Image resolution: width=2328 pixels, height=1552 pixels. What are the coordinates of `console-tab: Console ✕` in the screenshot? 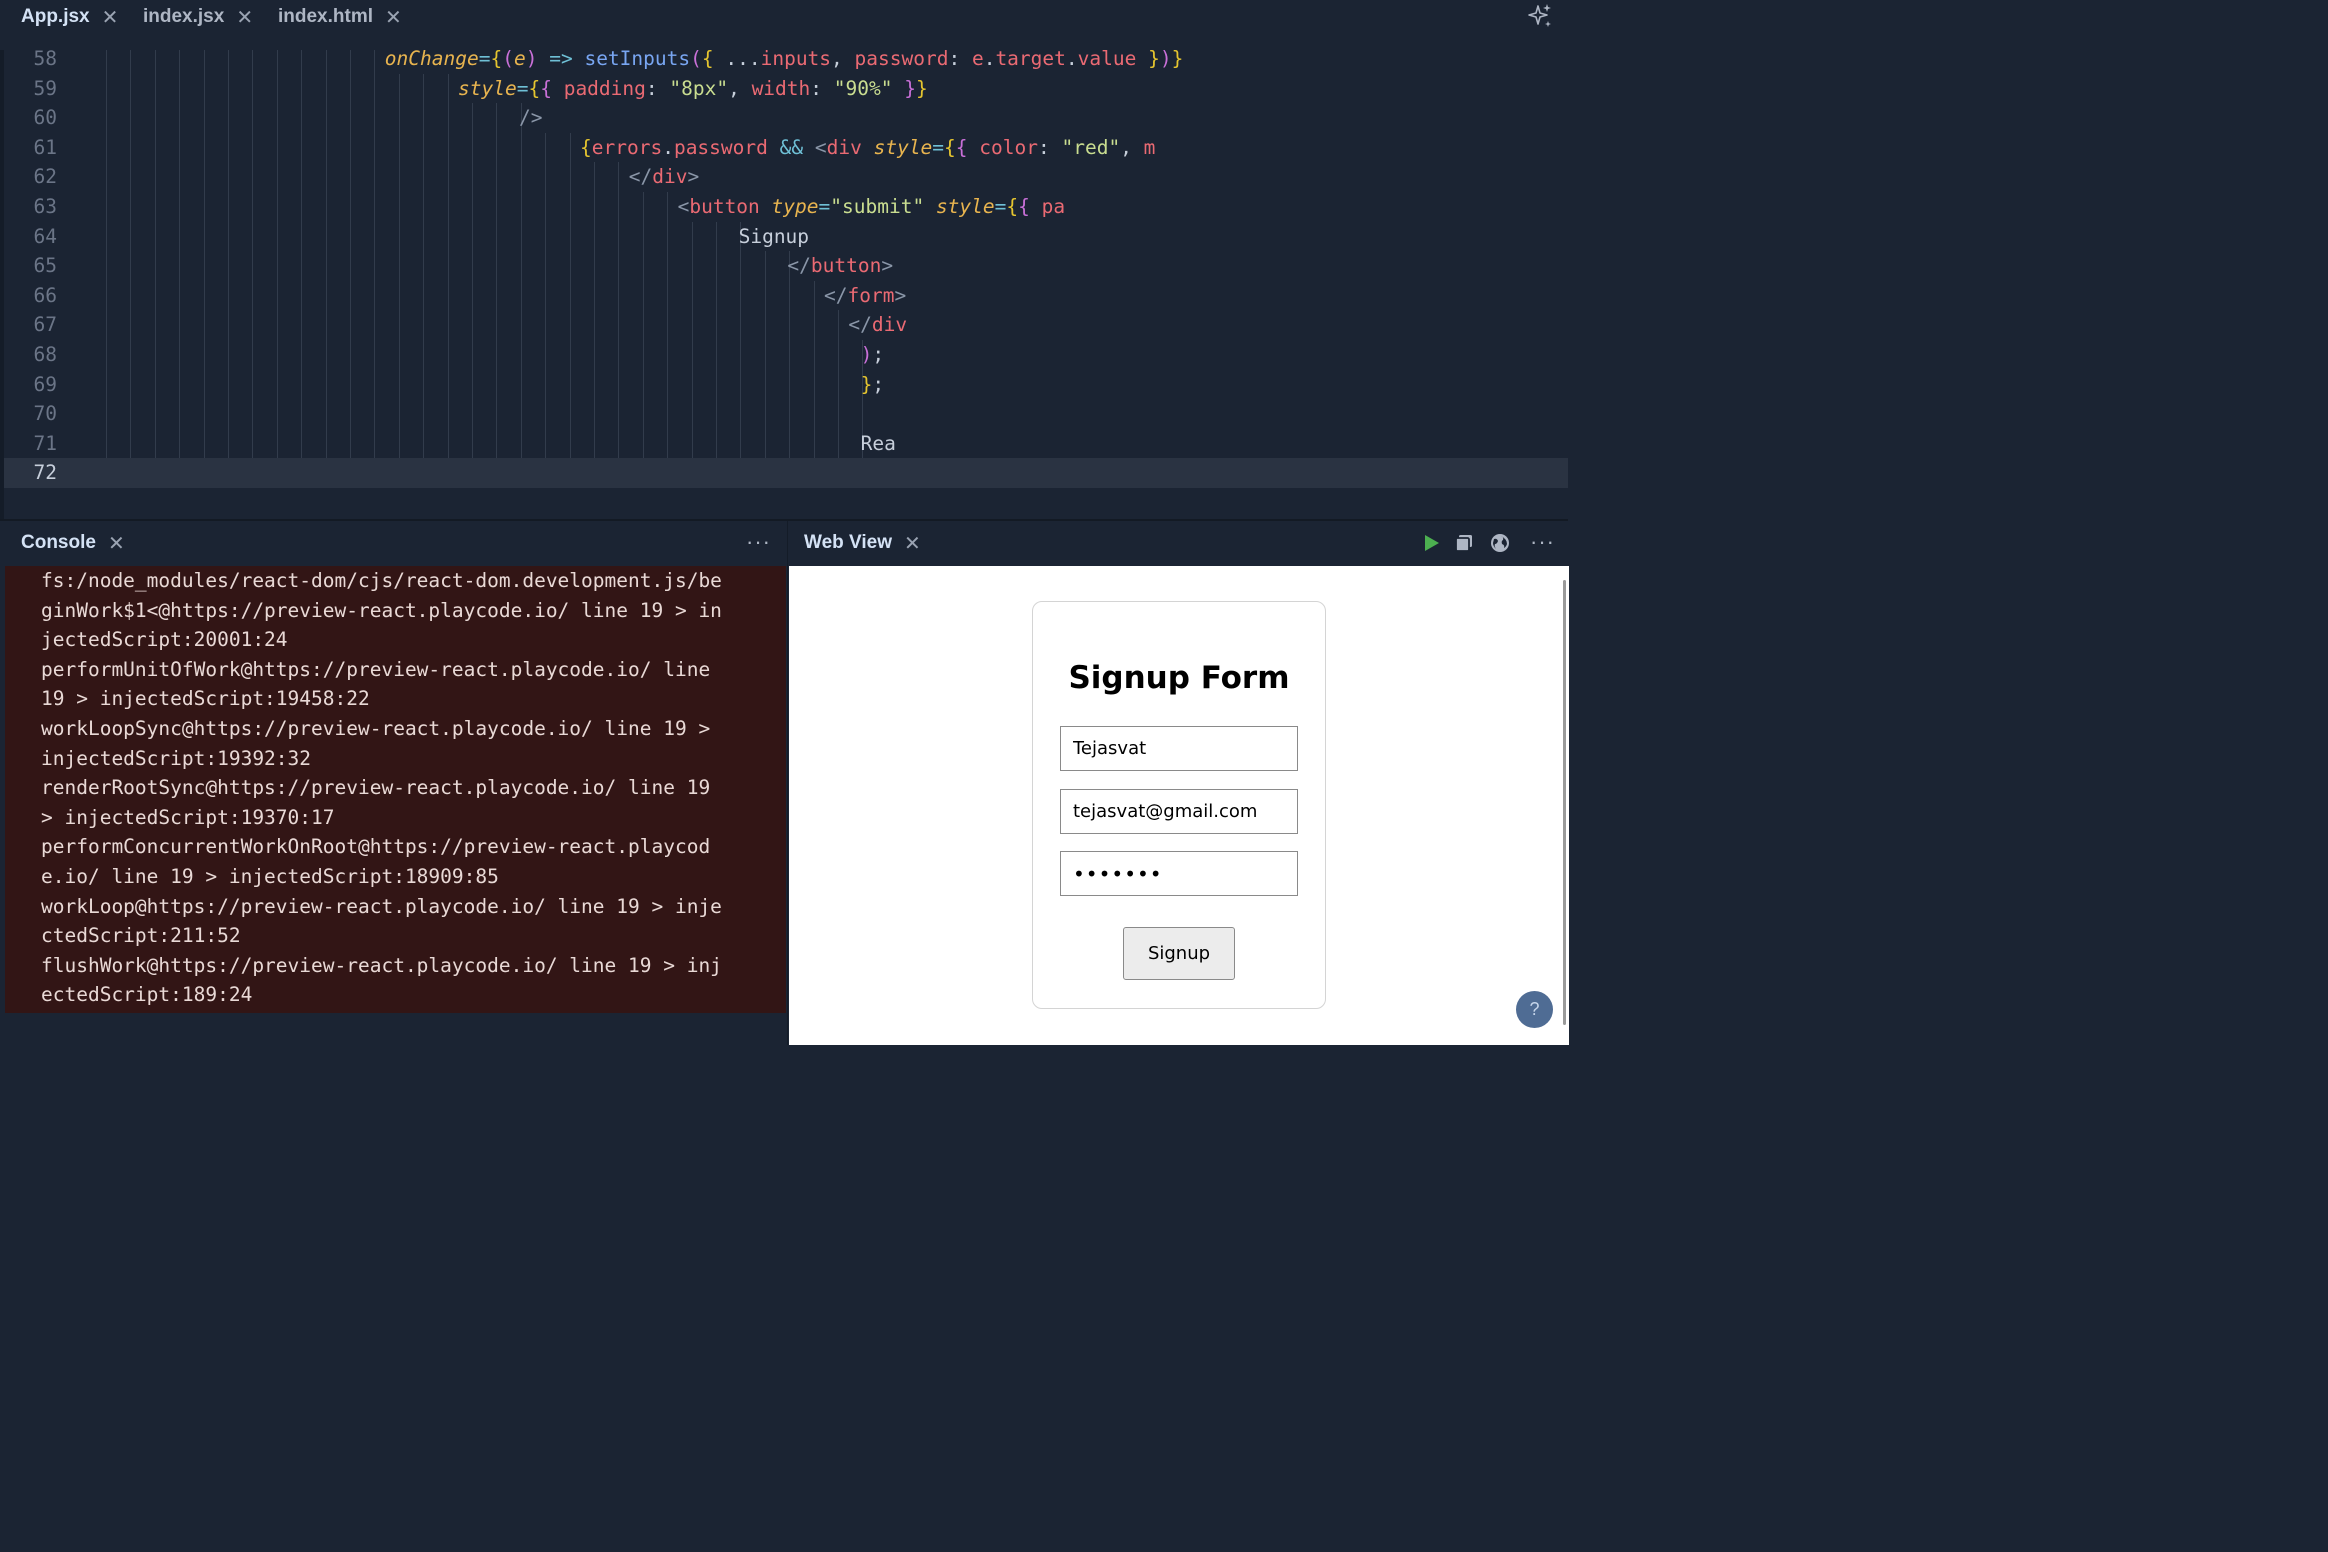 It's located at (73, 543).